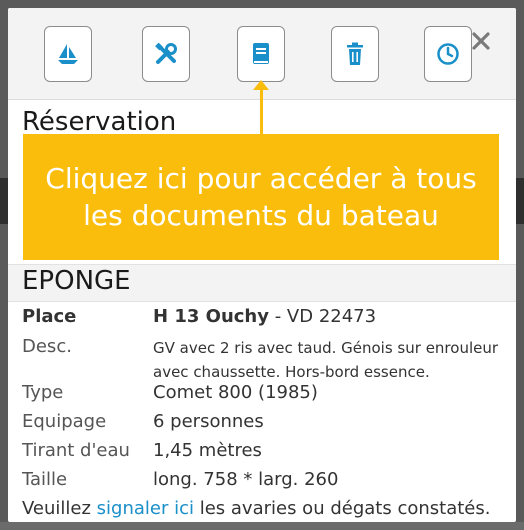  I want to click on tools-icon, so click(166, 53).